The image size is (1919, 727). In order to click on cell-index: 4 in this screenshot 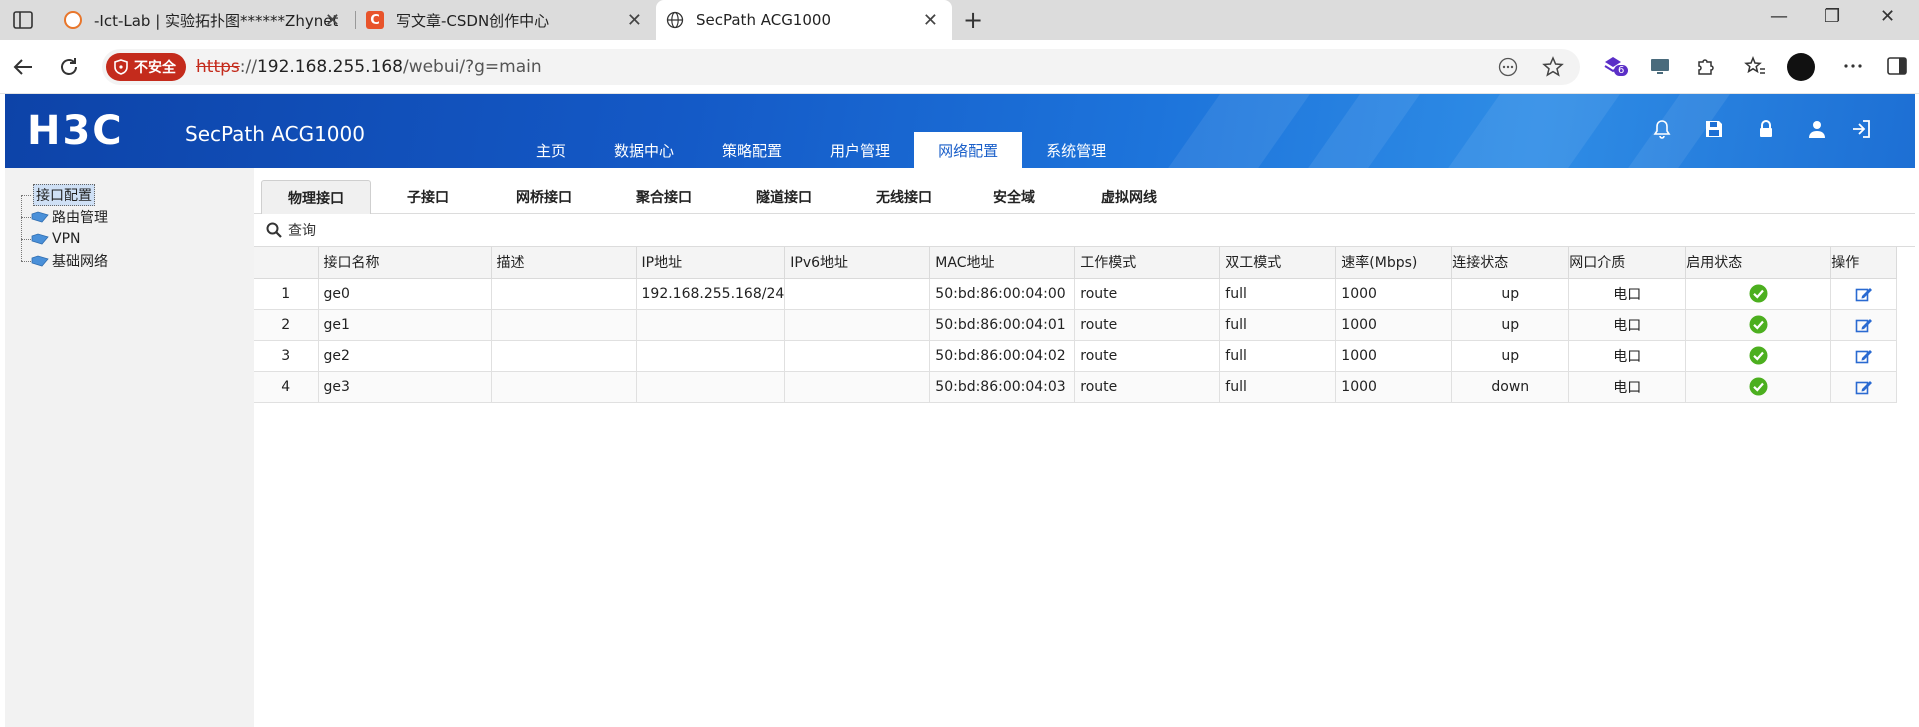, I will do `click(286, 387)`.